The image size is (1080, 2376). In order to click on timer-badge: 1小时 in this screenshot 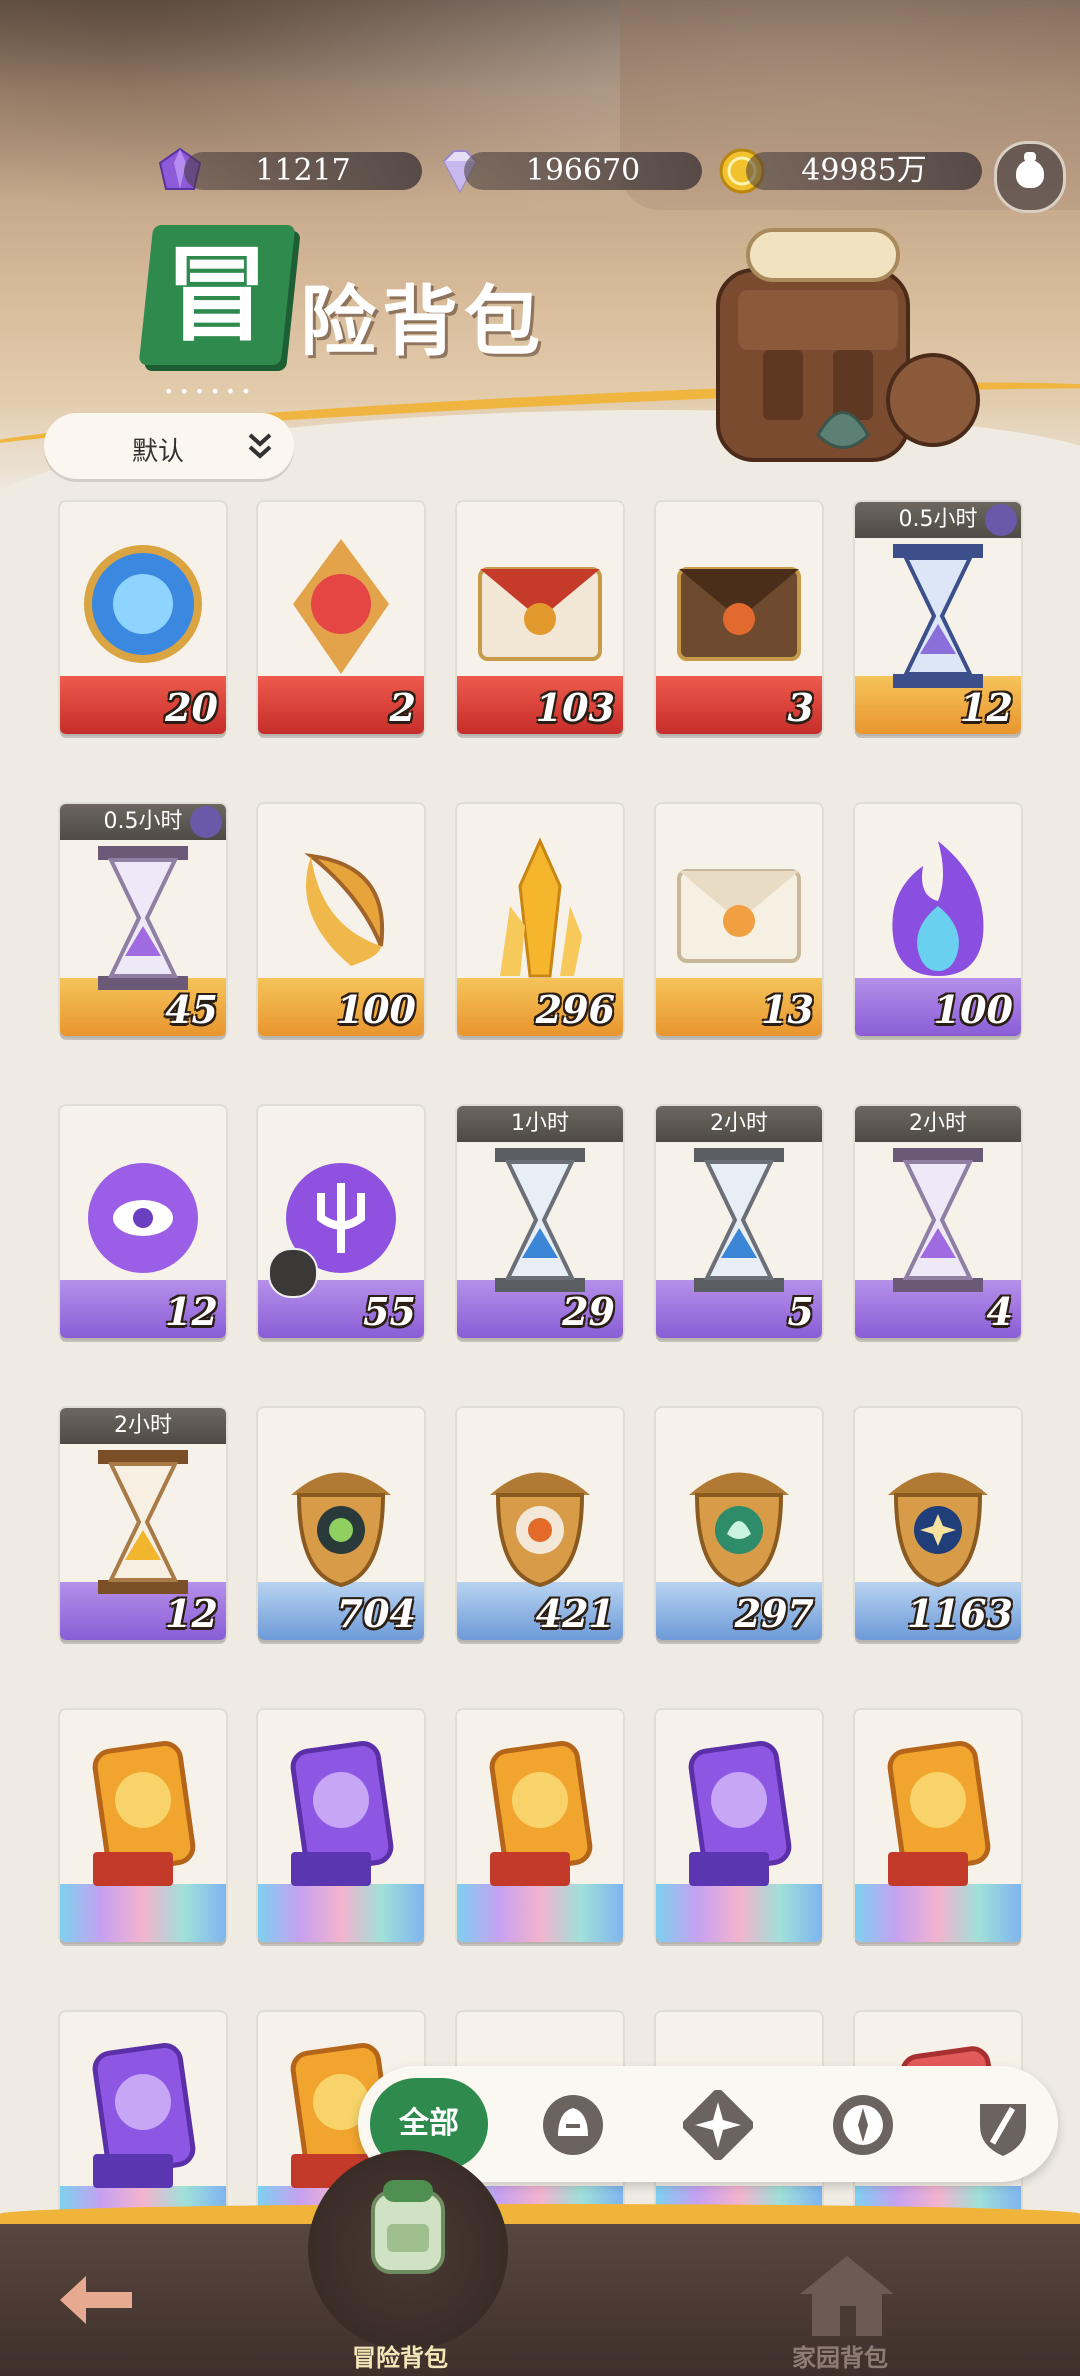, I will do `click(540, 1124)`.